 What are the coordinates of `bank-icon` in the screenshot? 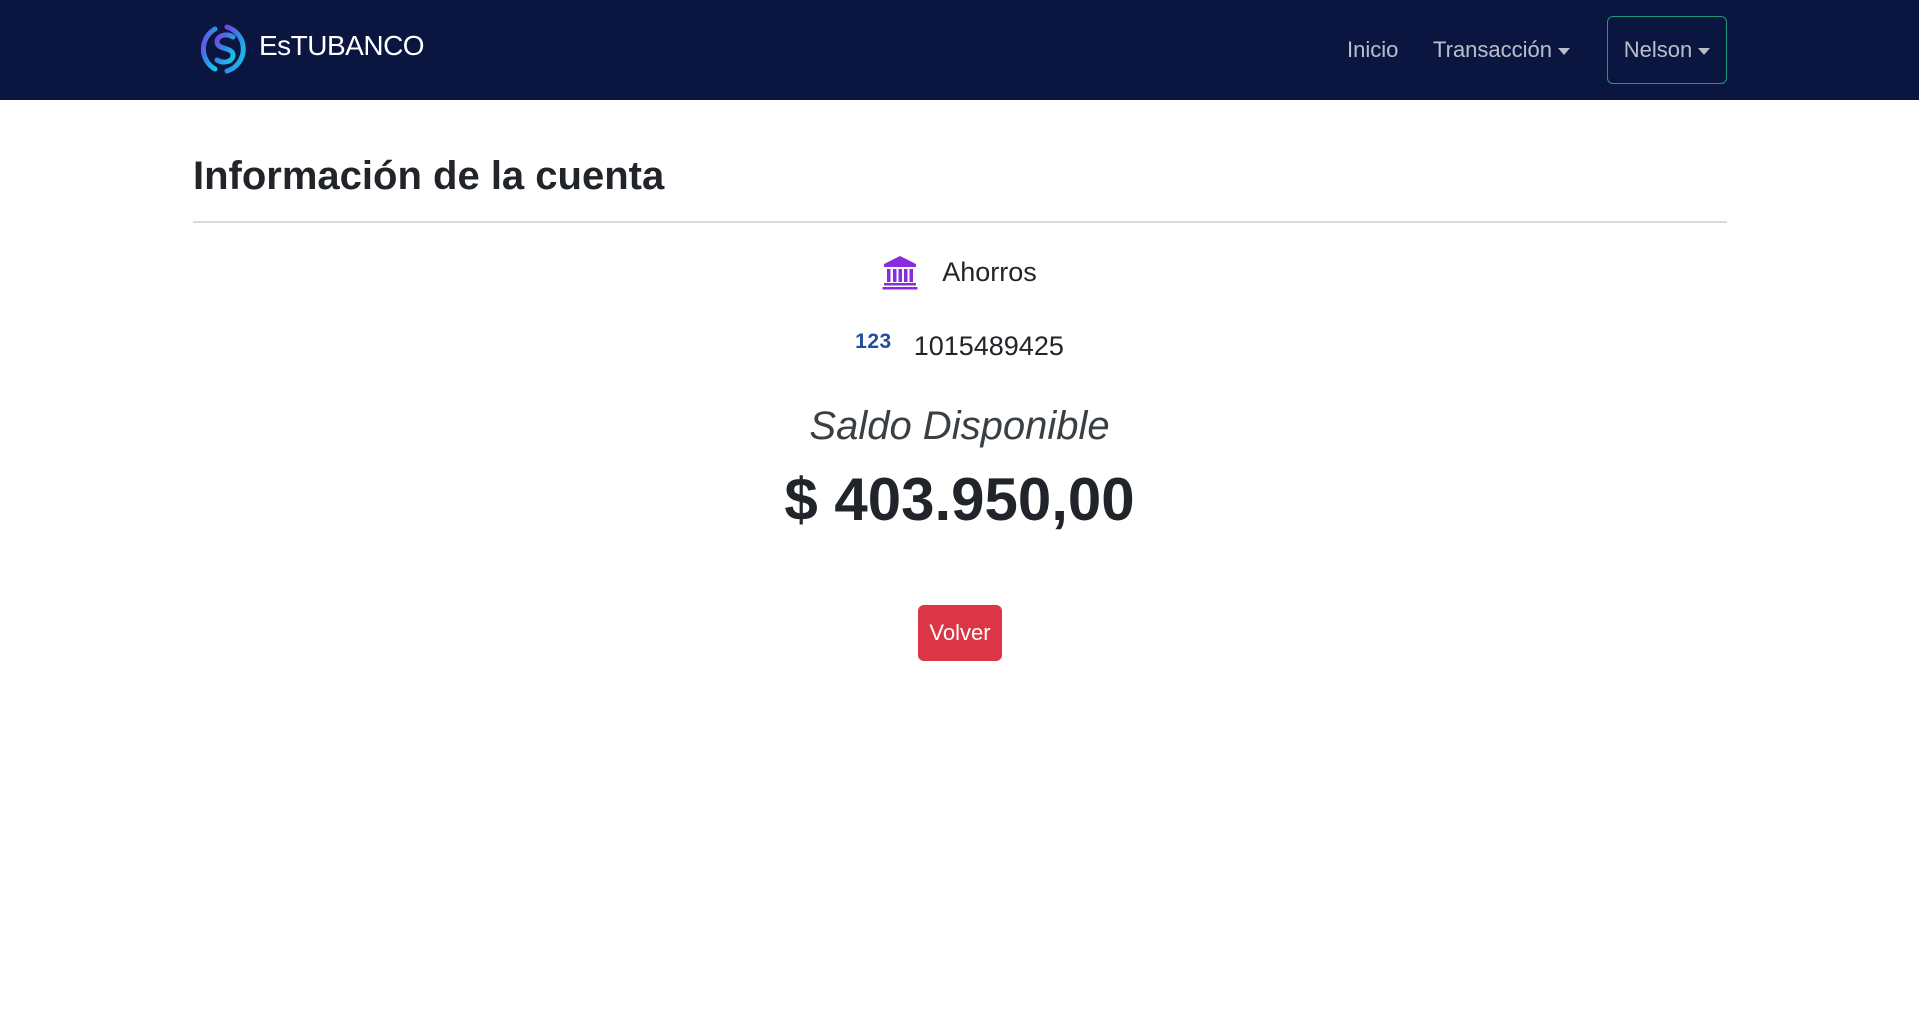 It's located at (900, 273).